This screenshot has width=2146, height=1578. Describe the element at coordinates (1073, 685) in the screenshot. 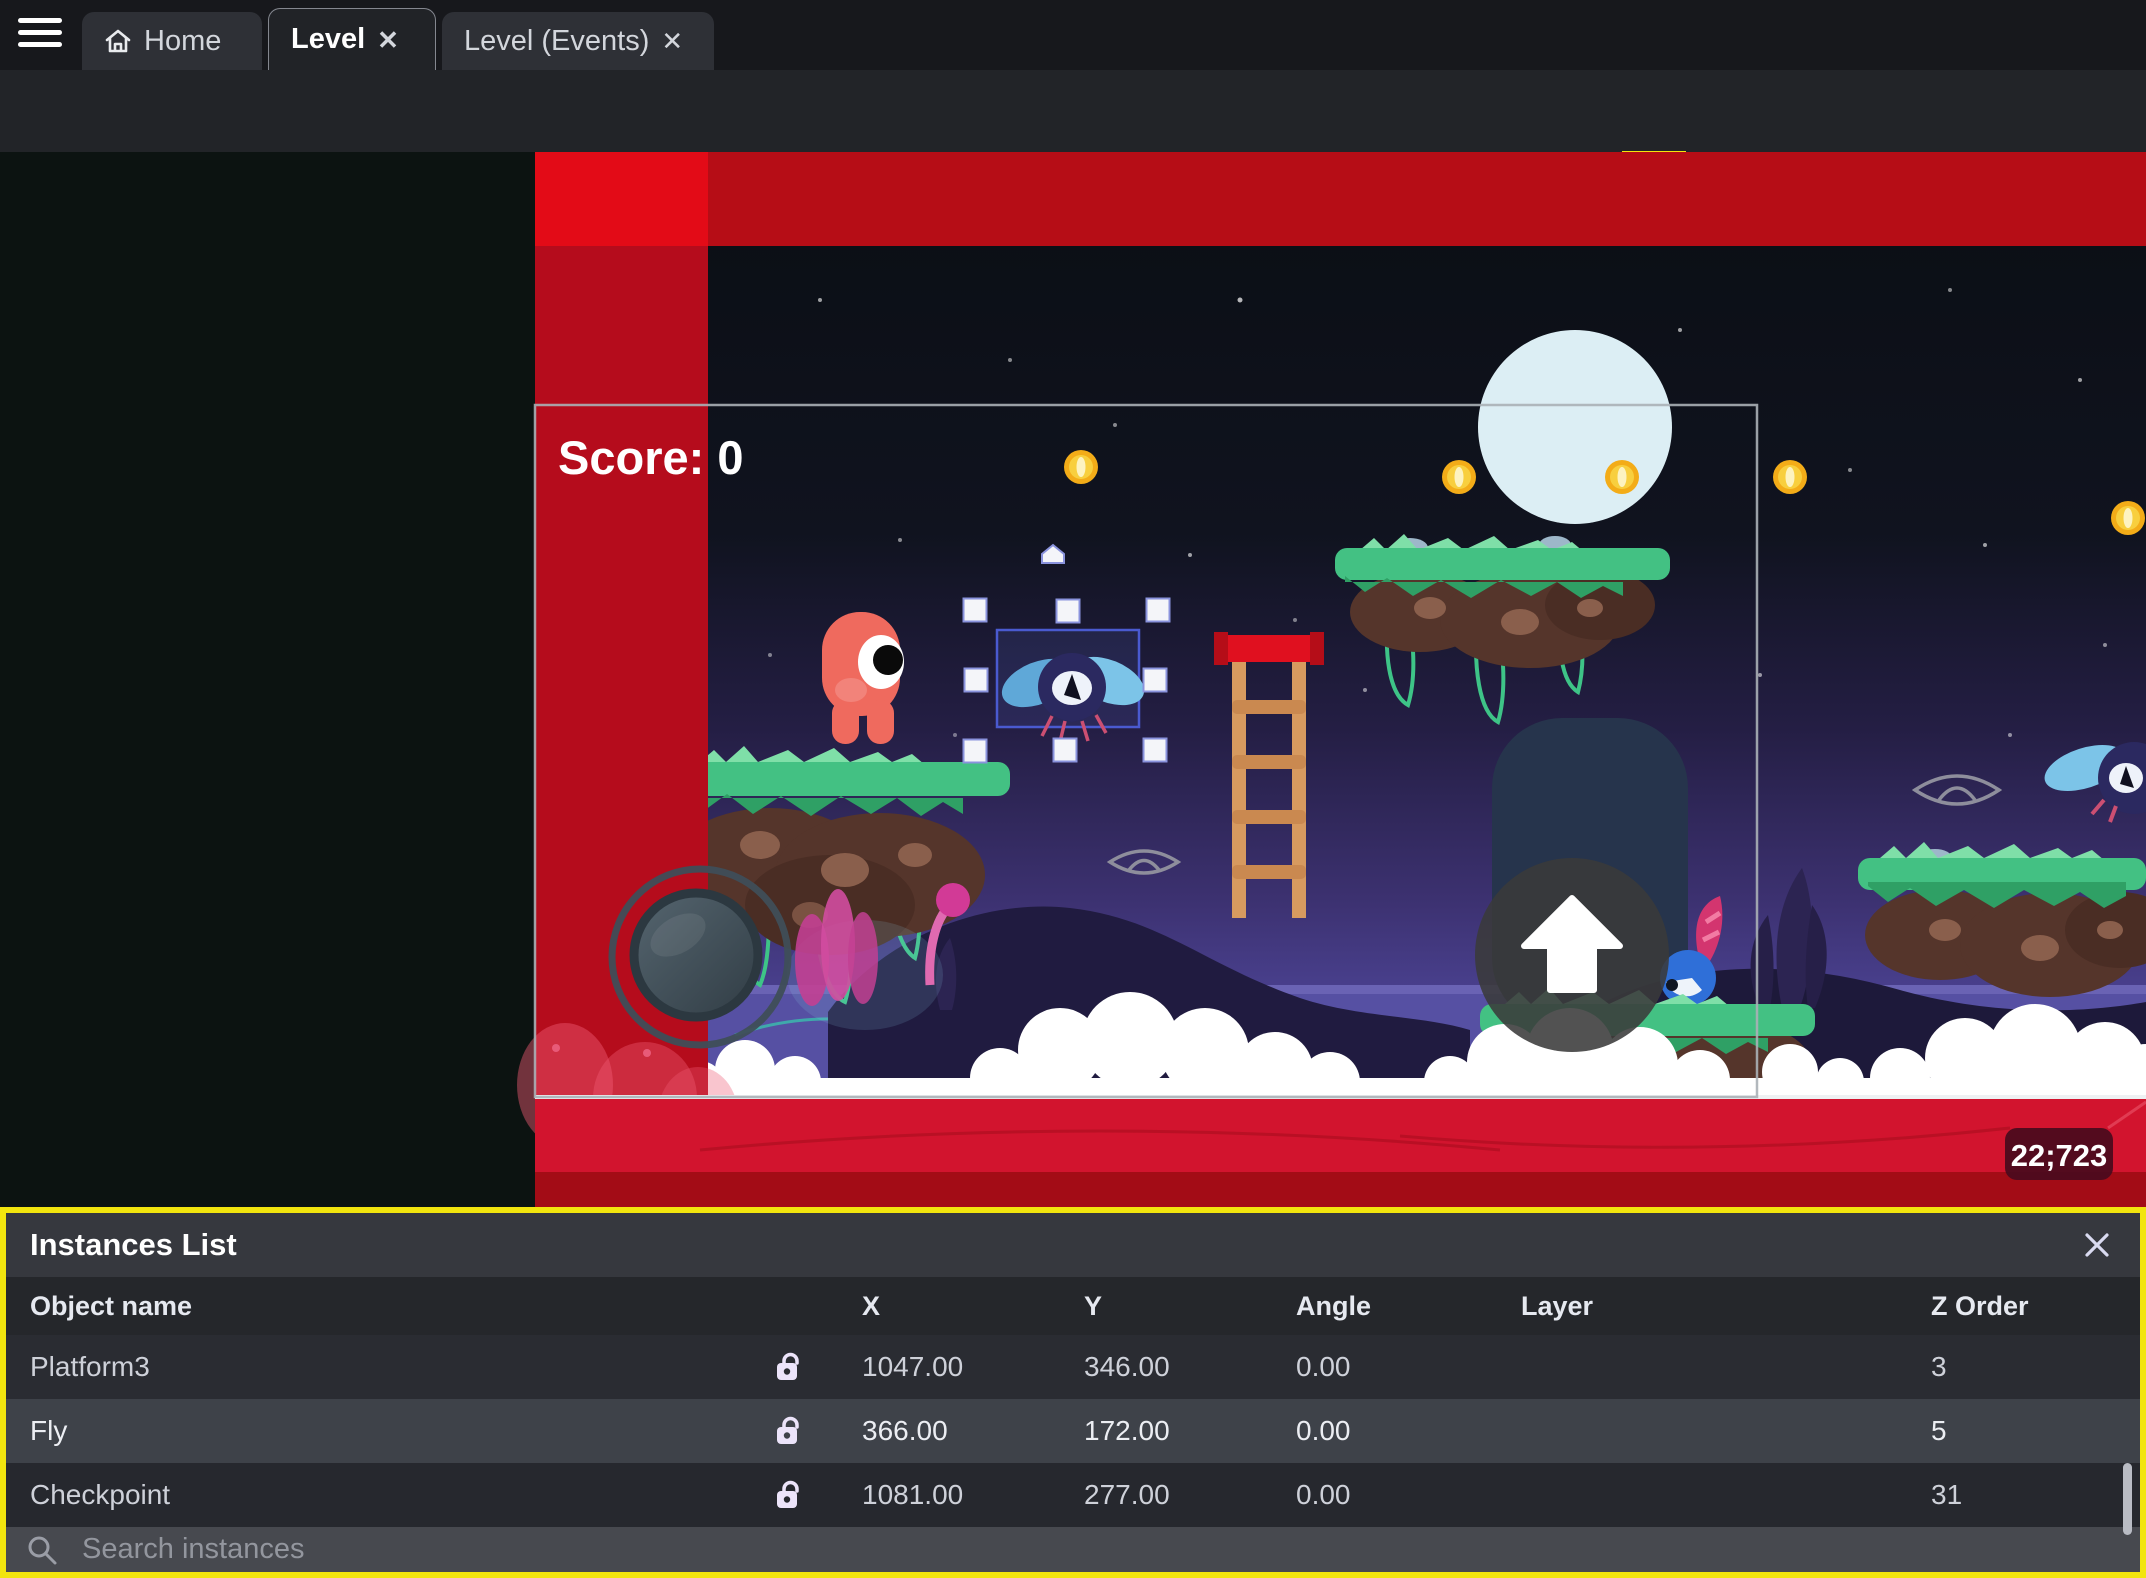

I see `fly-instance-selected` at that location.